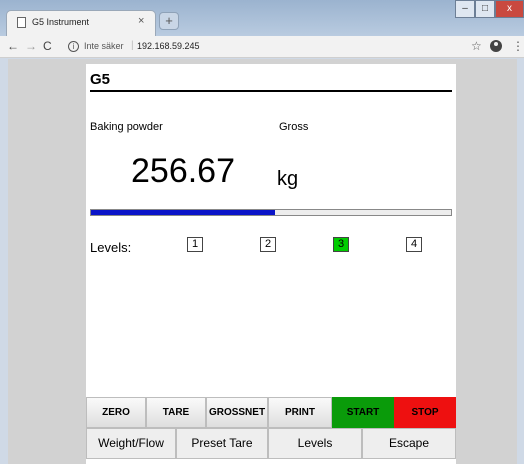 This screenshot has width=524, height=464. I want to click on browser-toolbar: ← → C i Inte säker | 192.168.59.245 ☆ ⋮, so click(262, 47).